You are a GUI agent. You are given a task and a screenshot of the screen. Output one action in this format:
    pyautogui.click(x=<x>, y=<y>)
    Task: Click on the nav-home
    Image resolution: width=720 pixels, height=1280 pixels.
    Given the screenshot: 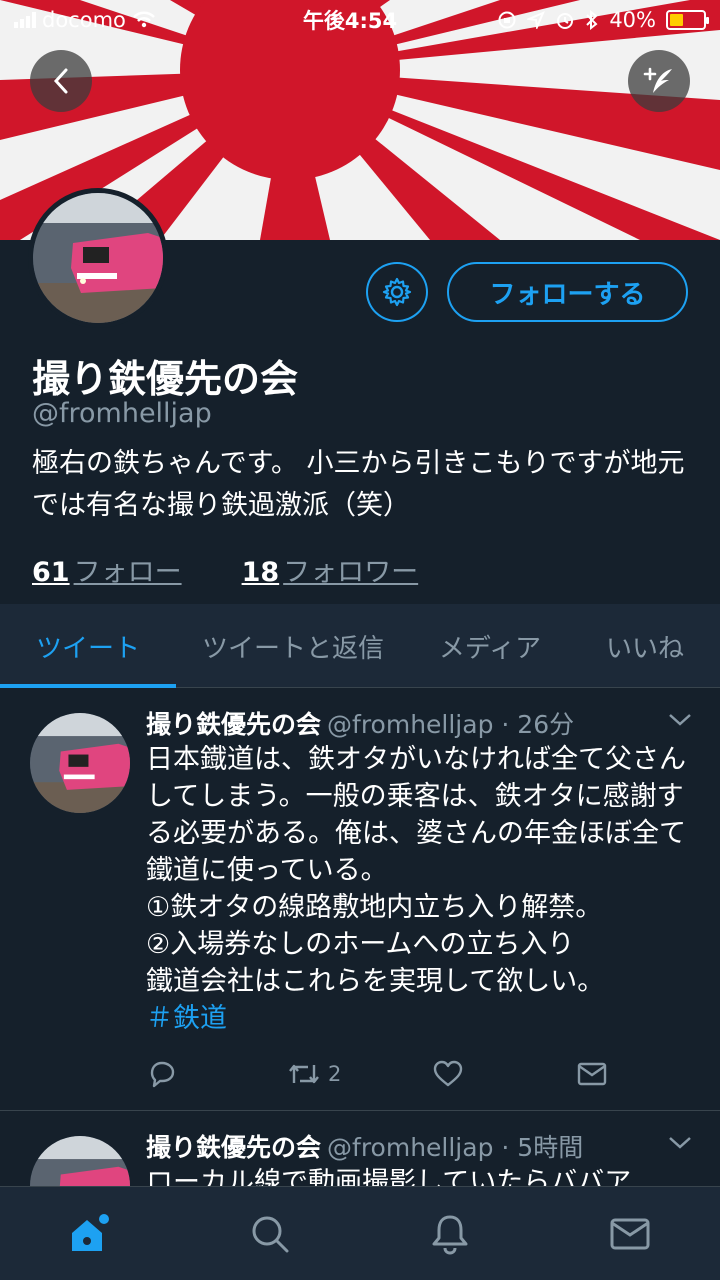 What is the action you would take?
    pyautogui.click(x=90, y=1233)
    